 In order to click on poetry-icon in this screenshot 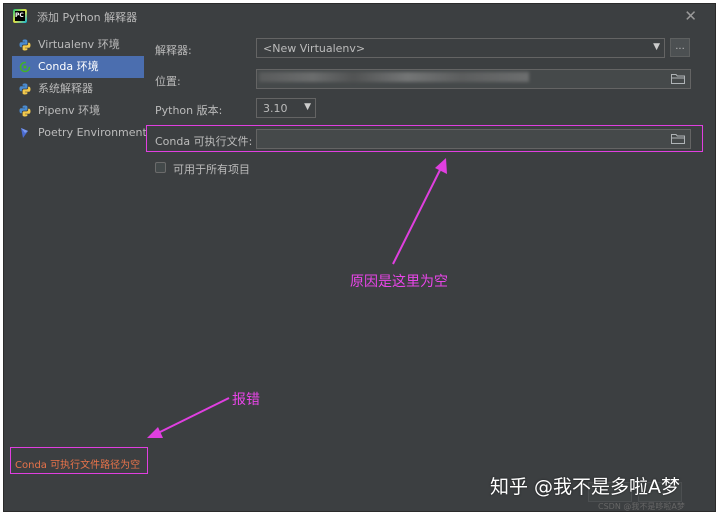, I will do `click(24, 133)`.